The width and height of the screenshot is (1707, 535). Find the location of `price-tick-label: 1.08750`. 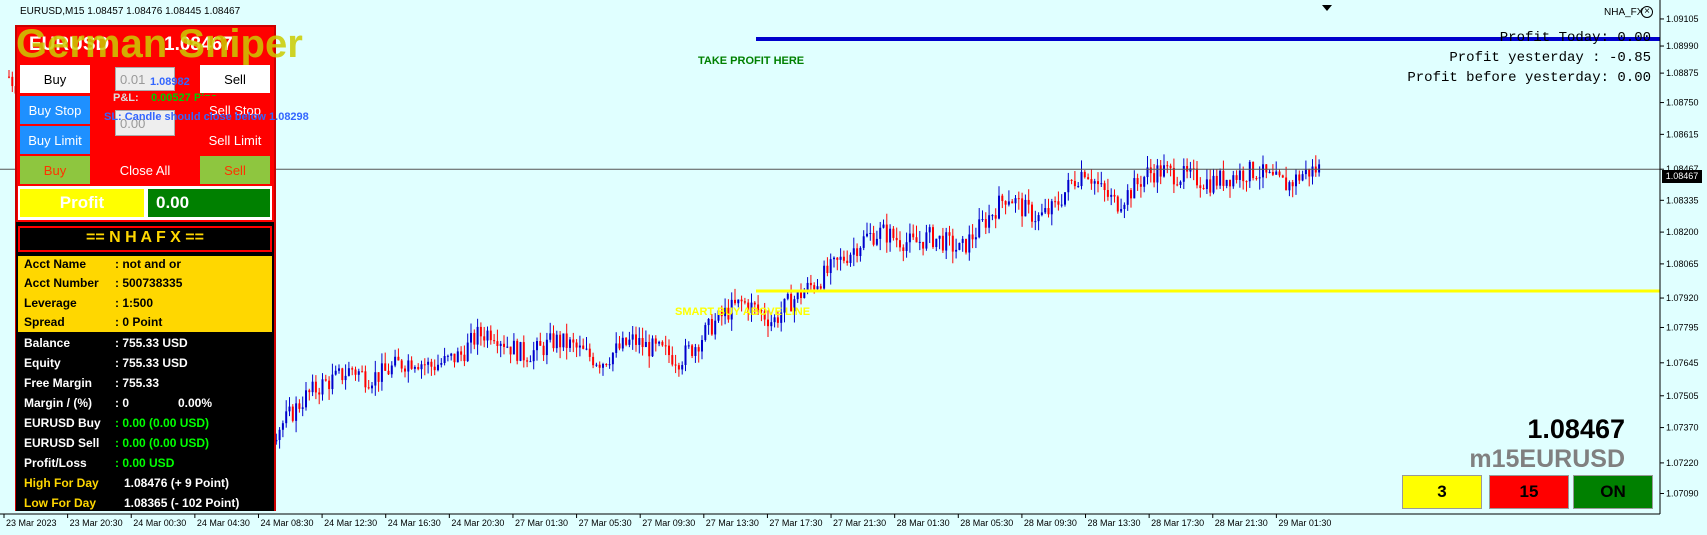

price-tick-label: 1.08750 is located at coordinates (1682, 103).